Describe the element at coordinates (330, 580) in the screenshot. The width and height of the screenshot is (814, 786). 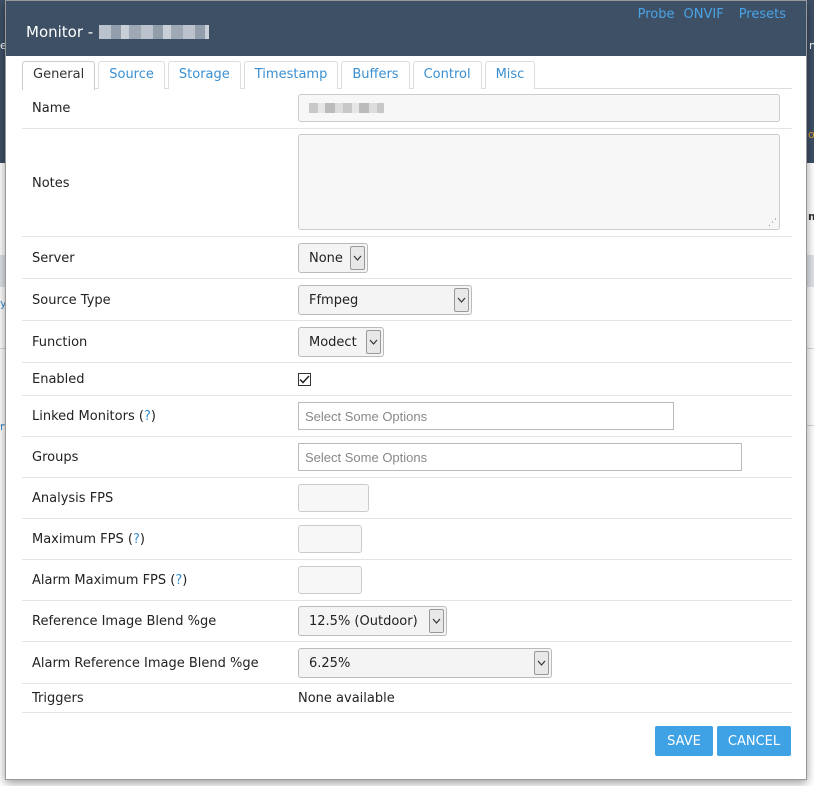
I see `alarm-maximum-fps-input` at that location.